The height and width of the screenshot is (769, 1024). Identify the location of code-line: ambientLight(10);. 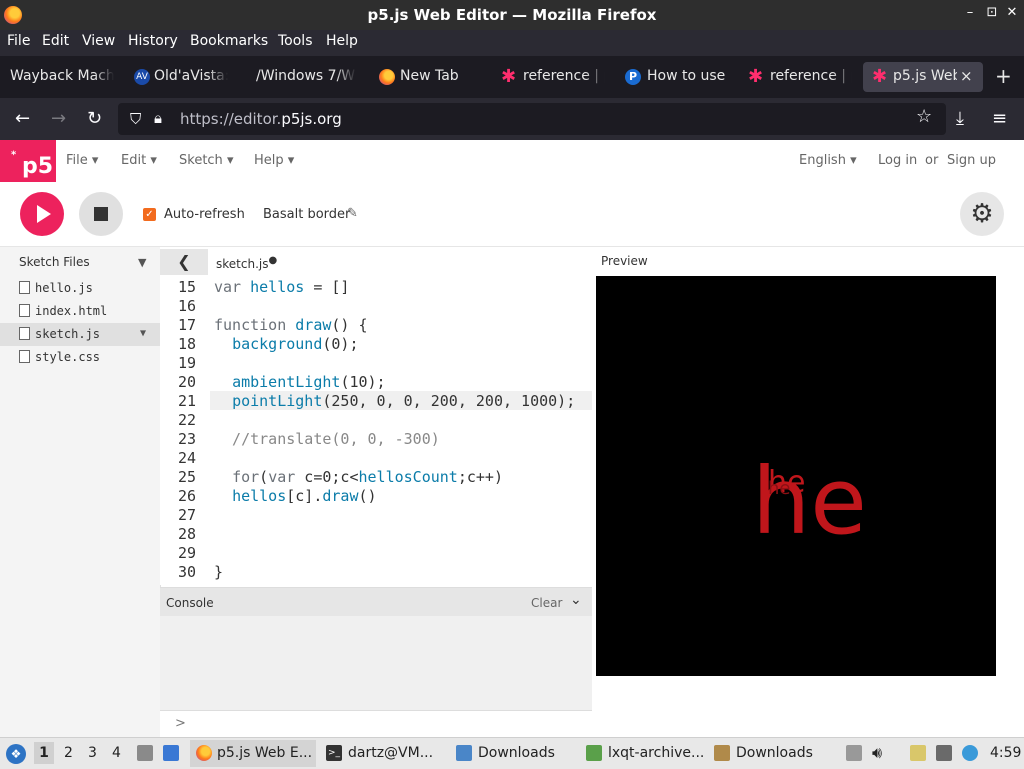
(300, 382).